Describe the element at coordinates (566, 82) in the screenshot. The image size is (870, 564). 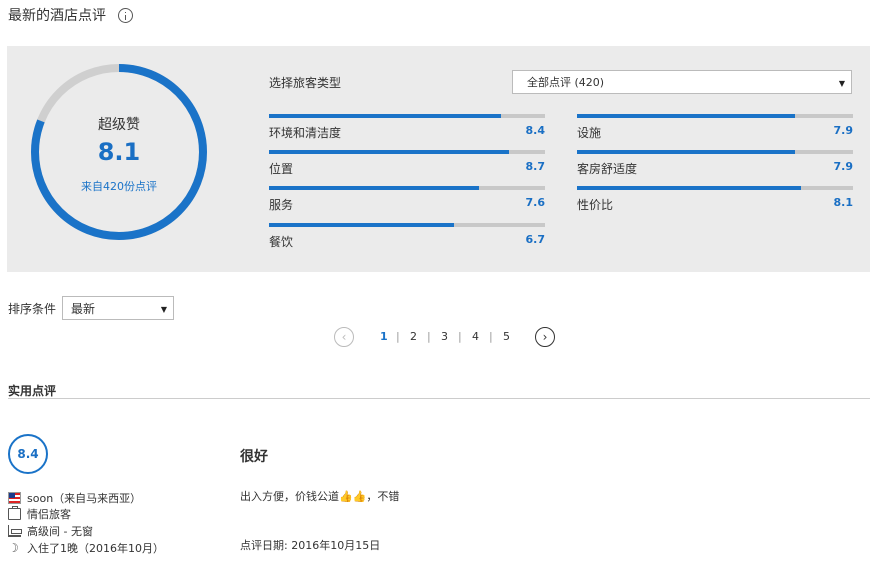
I see `traveler-type-value: 全部点评 (420)` at that location.